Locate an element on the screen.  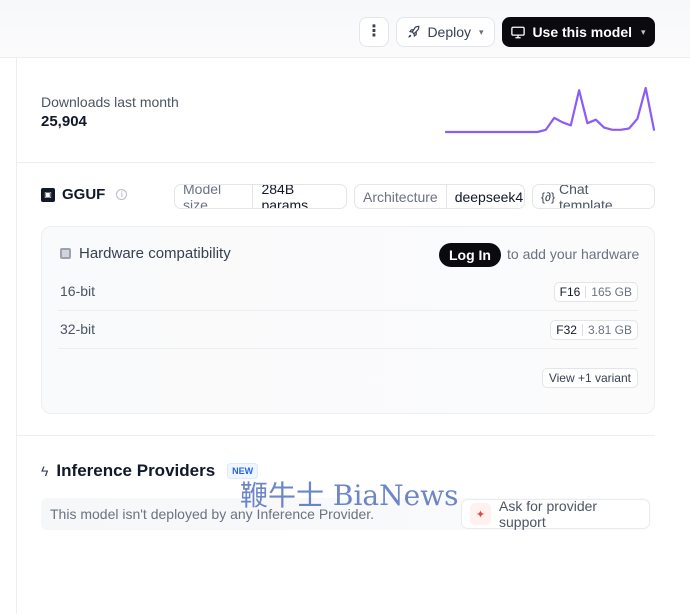
vertical-dots-icon: ⋮ is located at coordinates (374, 31).